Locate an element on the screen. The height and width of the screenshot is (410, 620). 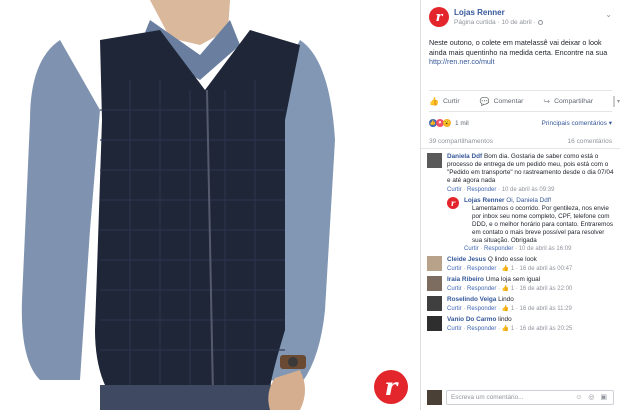
comment-author: Cleide Jesus is located at coordinates (466, 259).